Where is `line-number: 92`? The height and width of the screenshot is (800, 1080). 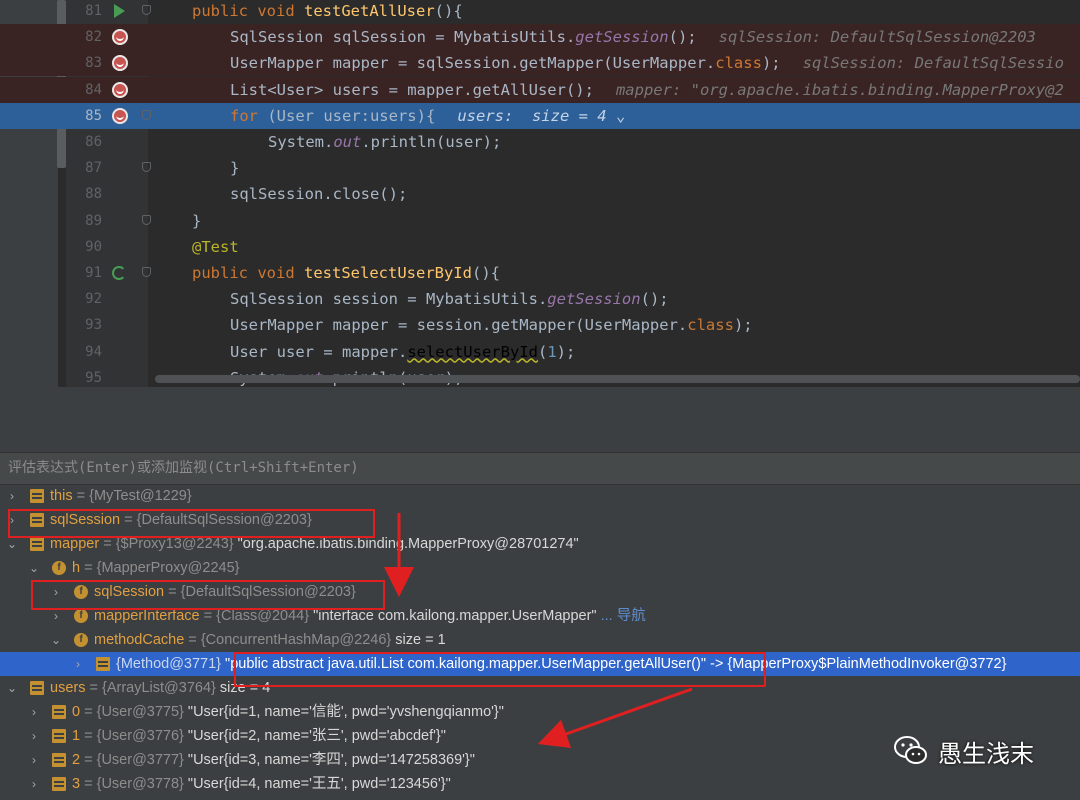
line-number: 92 is located at coordinates (84, 299).